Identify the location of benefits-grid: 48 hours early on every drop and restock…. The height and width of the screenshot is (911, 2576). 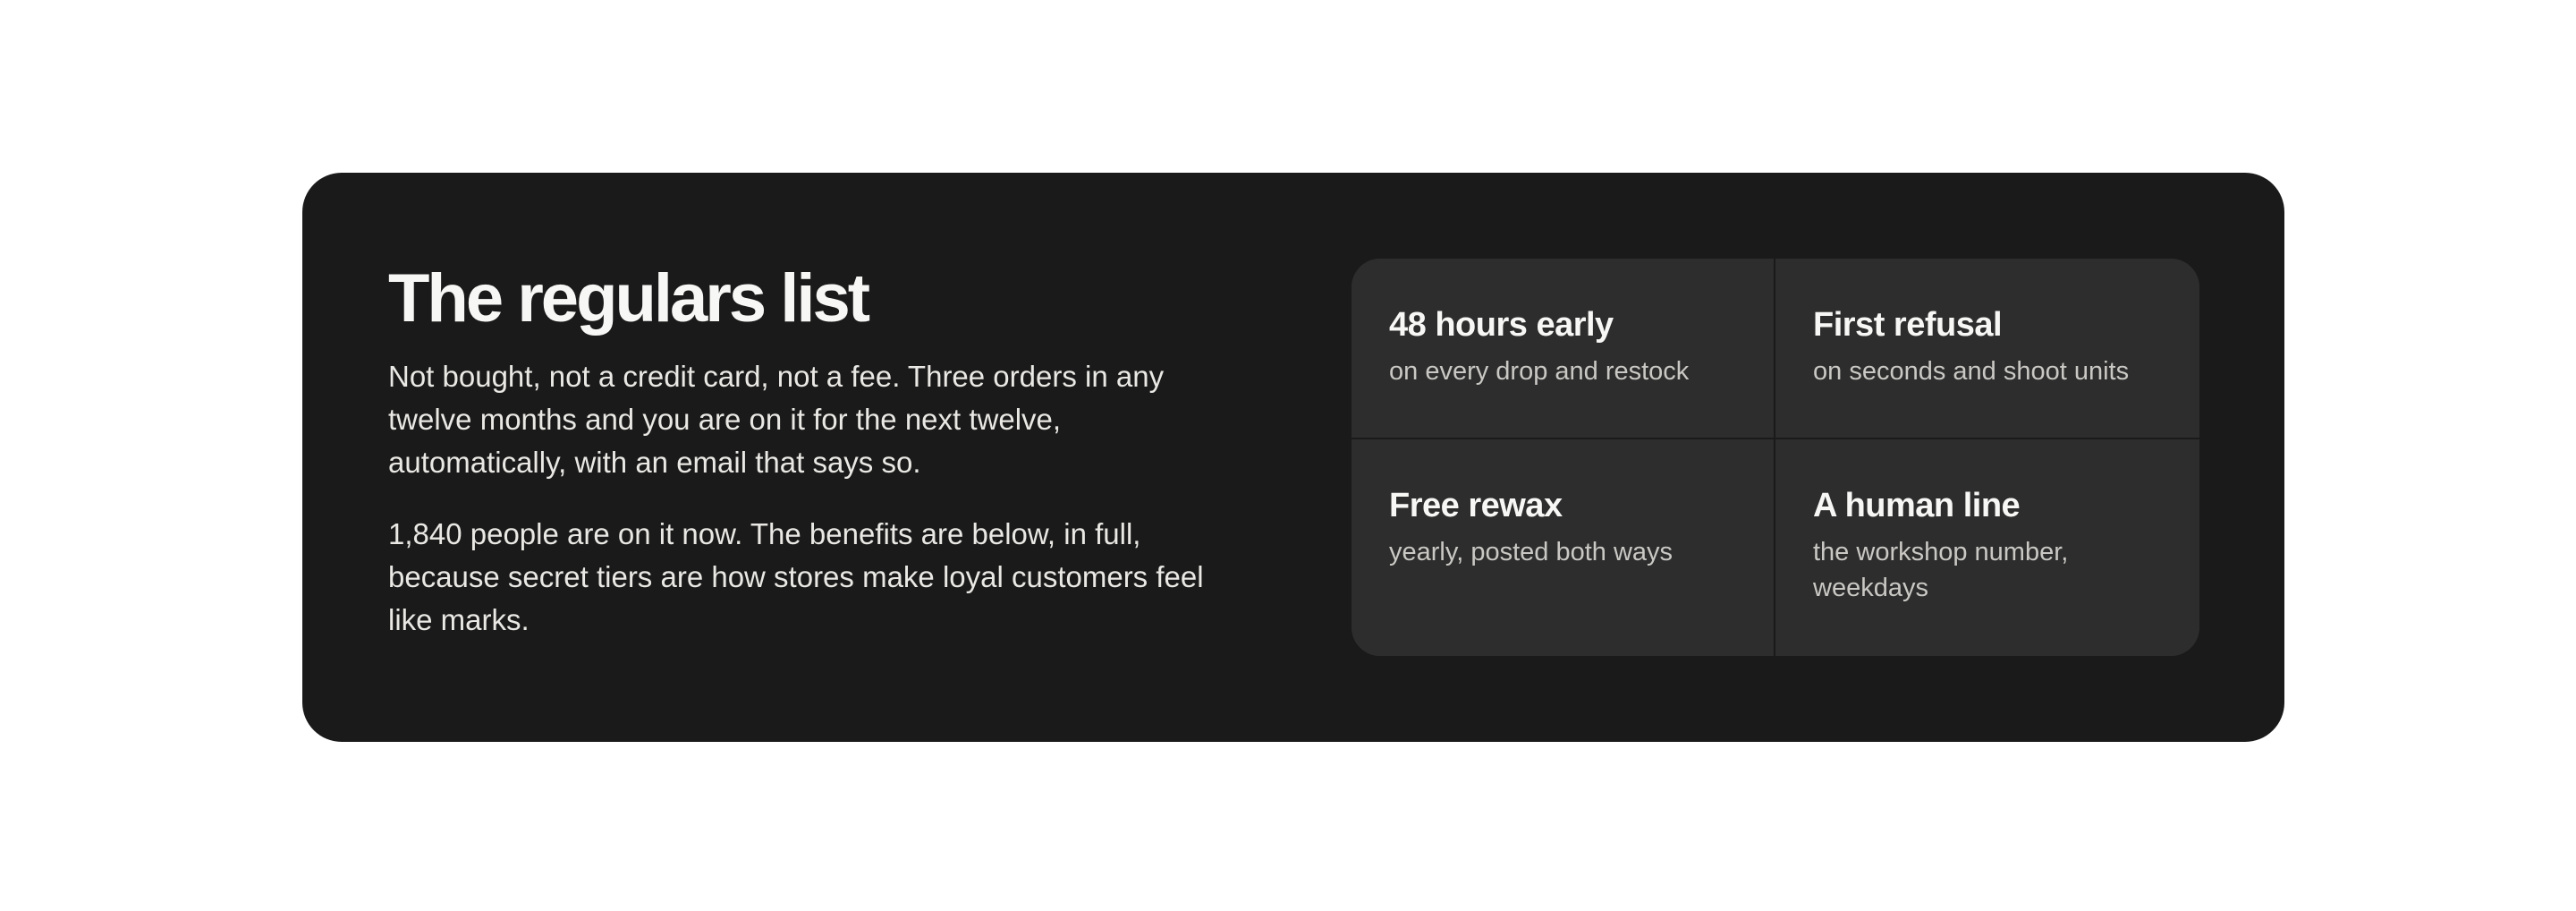
(1775, 457).